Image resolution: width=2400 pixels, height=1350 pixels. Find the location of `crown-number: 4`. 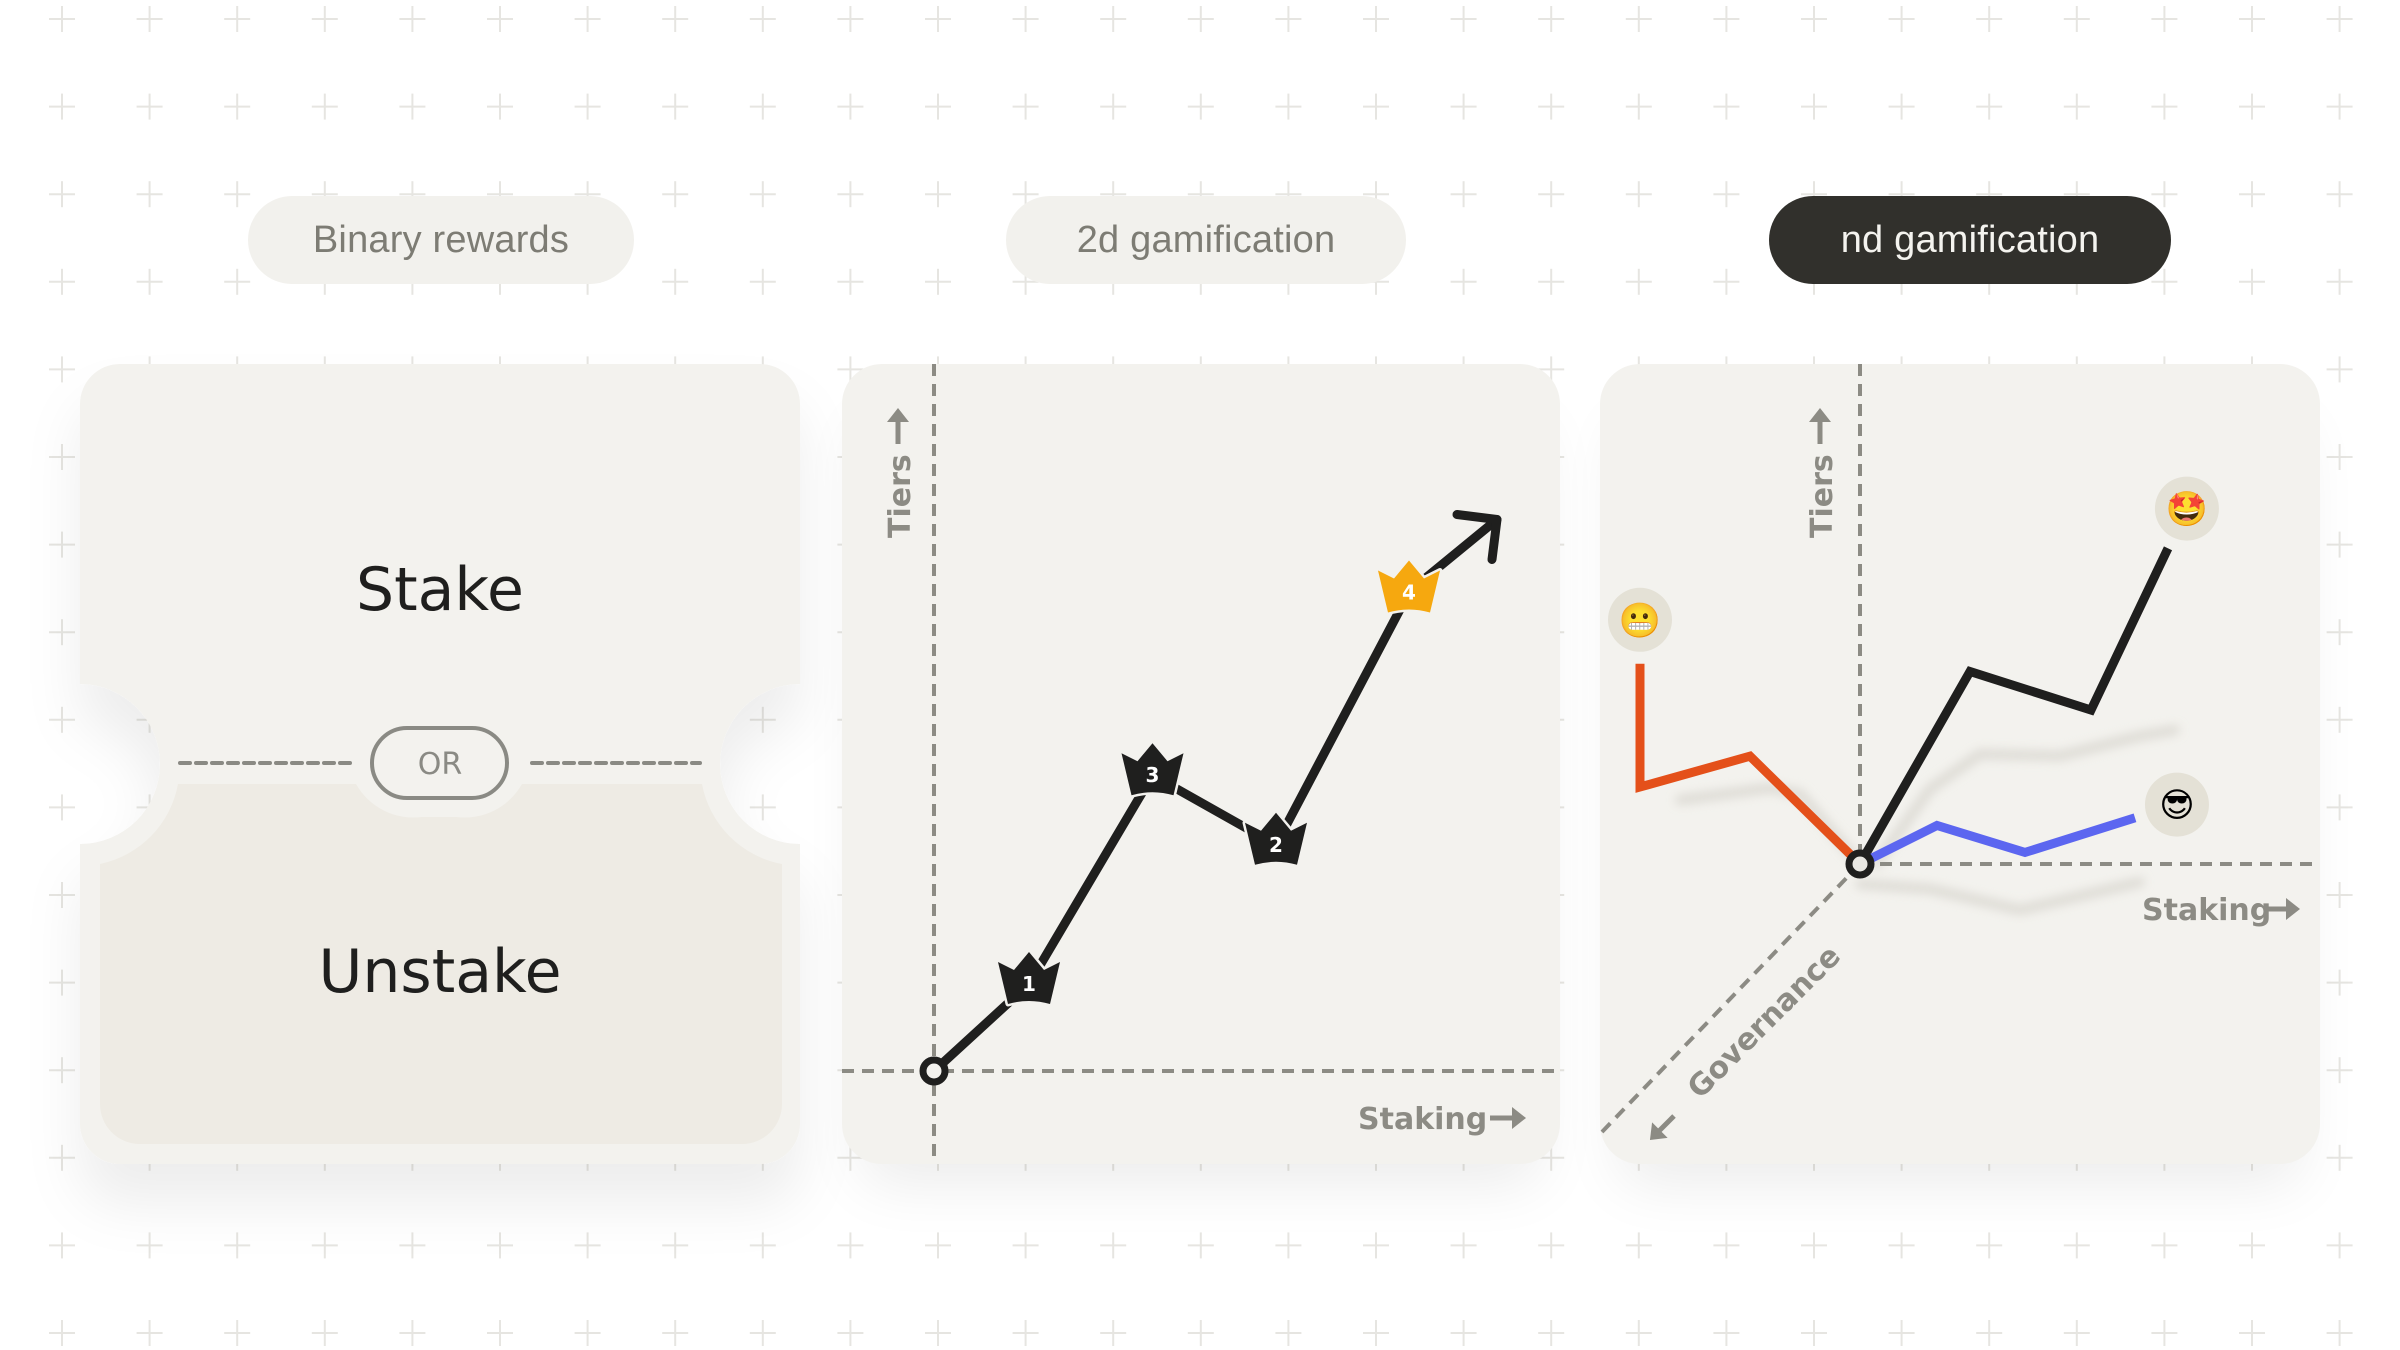

crown-number: 4 is located at coordinates (1409, 593).